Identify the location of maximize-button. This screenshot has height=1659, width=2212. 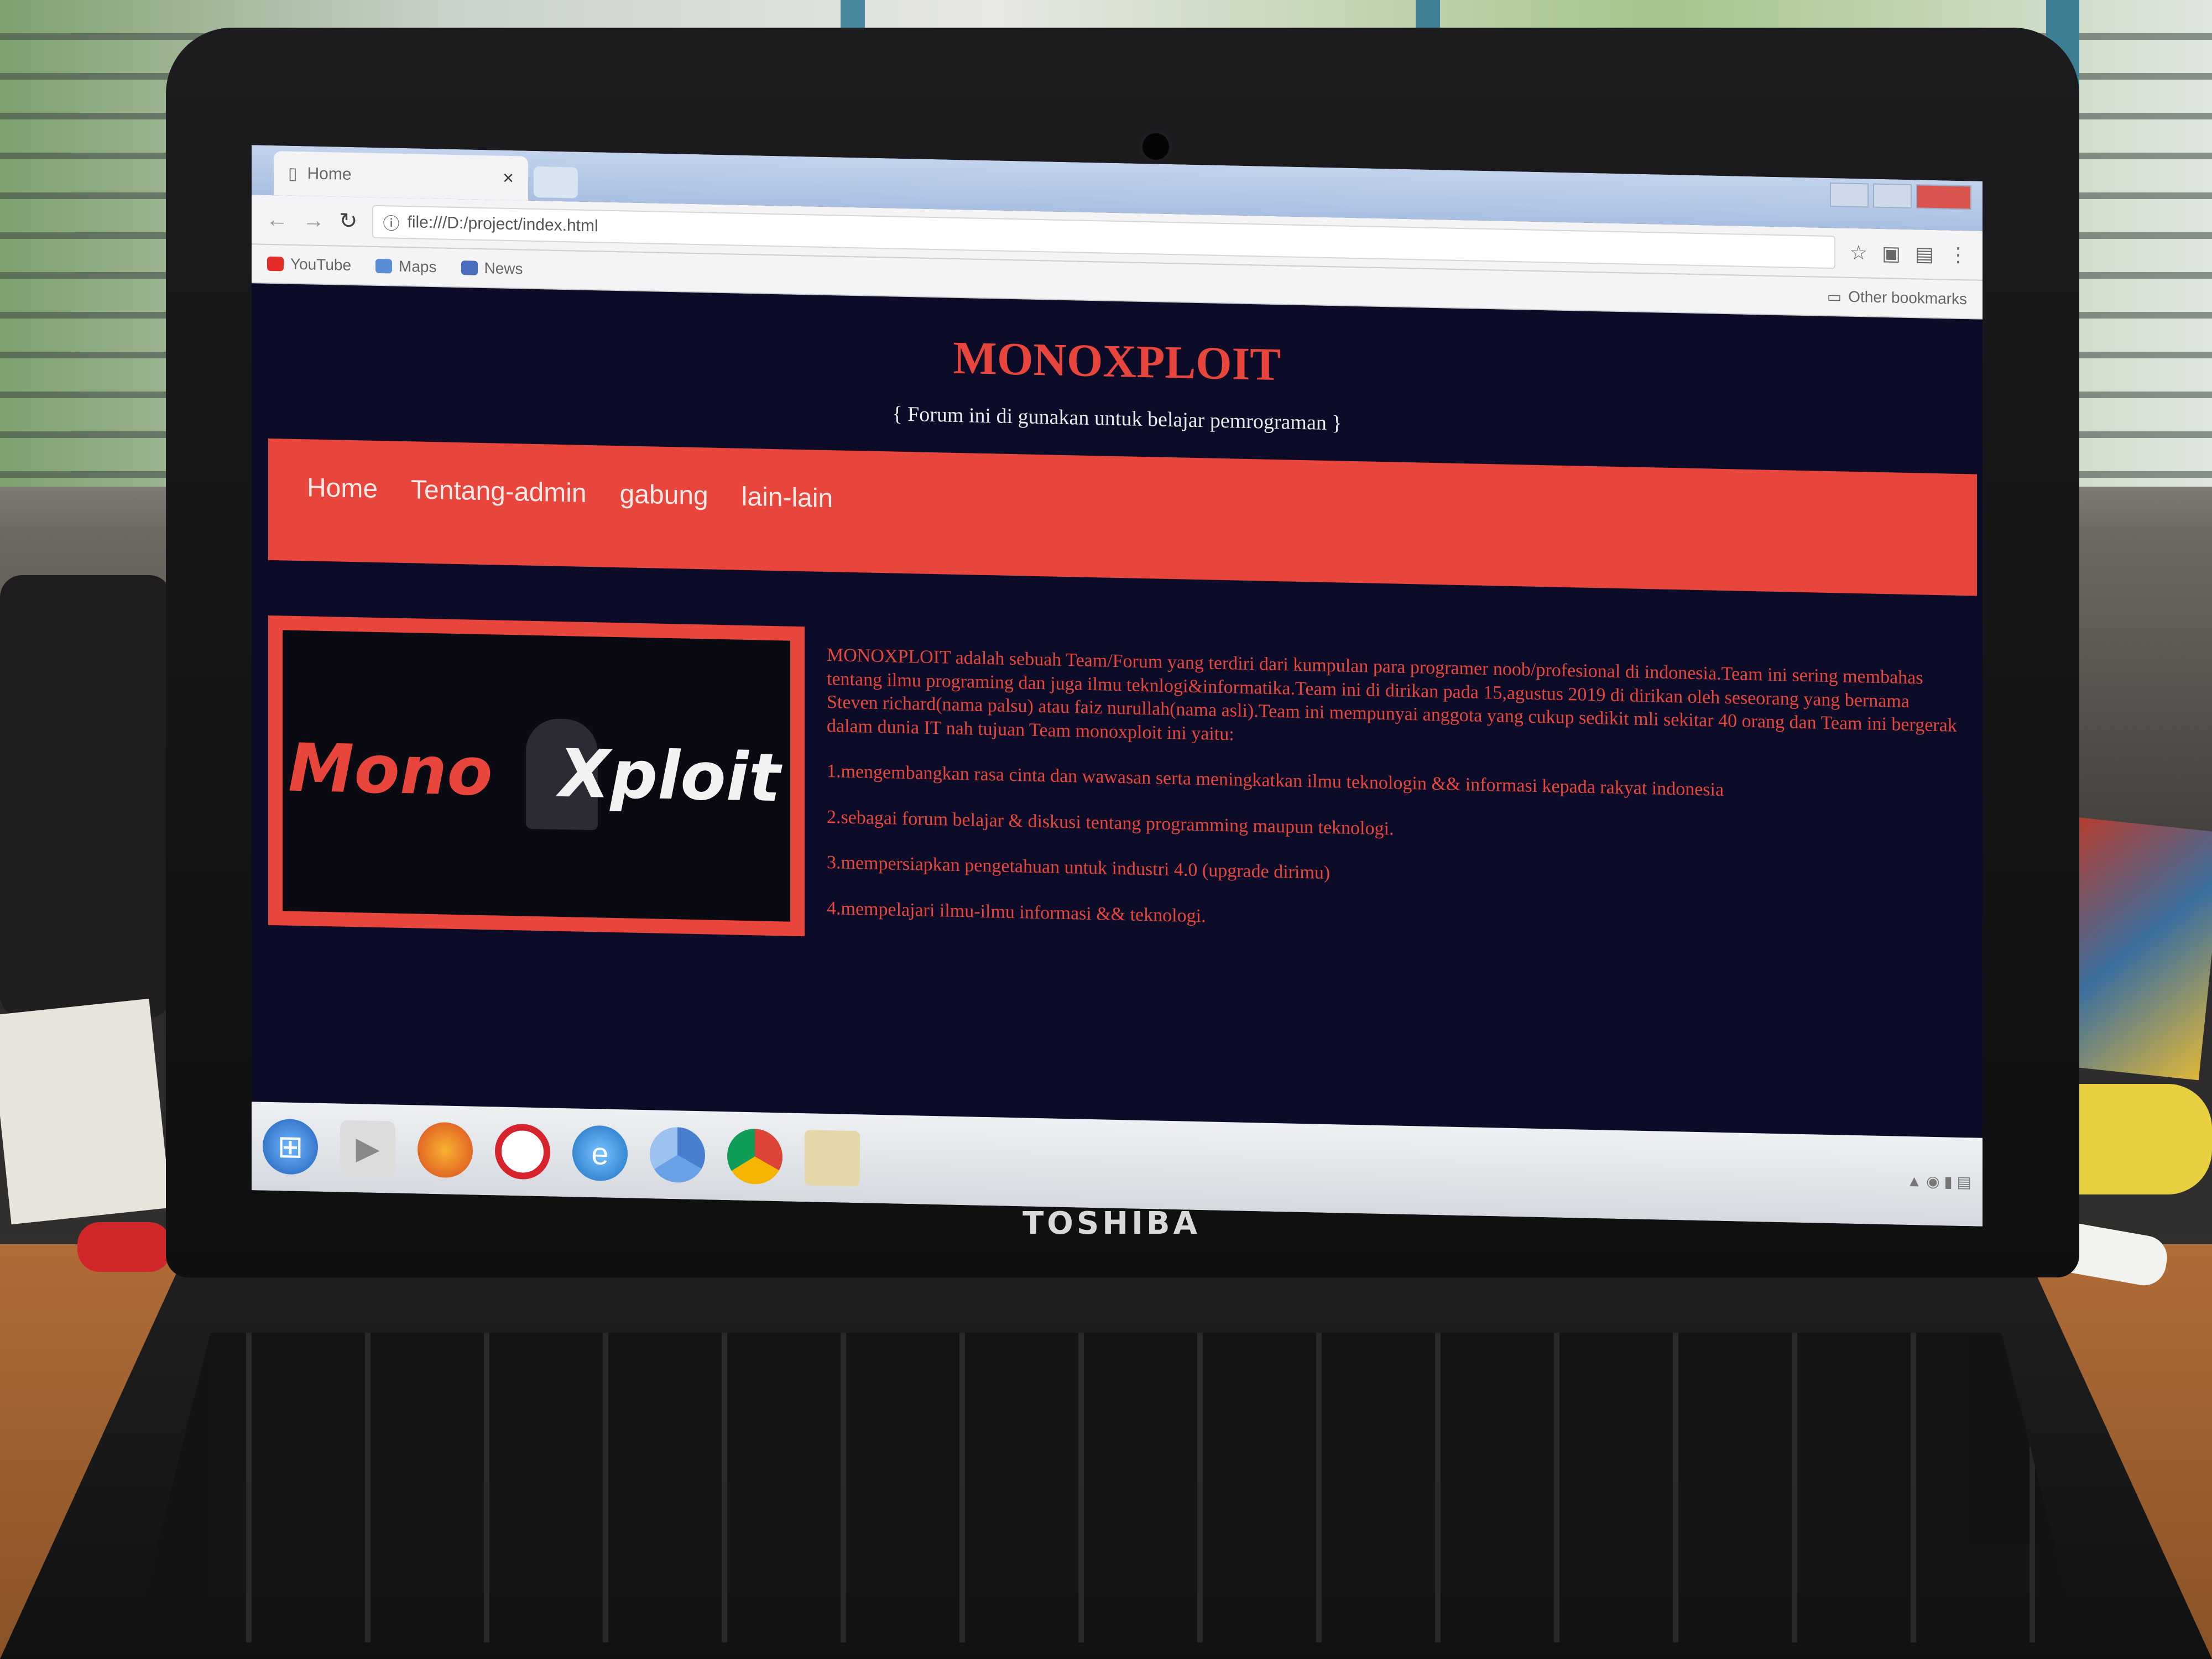
(1893, 196).